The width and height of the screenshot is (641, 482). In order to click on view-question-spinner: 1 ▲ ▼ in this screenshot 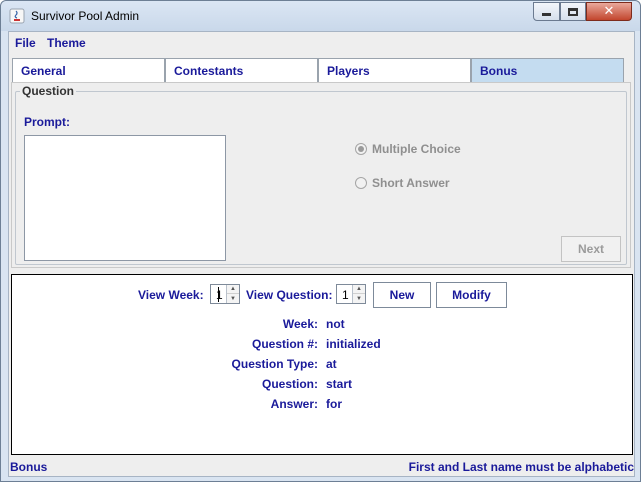, I will do `click(351, 294)`.